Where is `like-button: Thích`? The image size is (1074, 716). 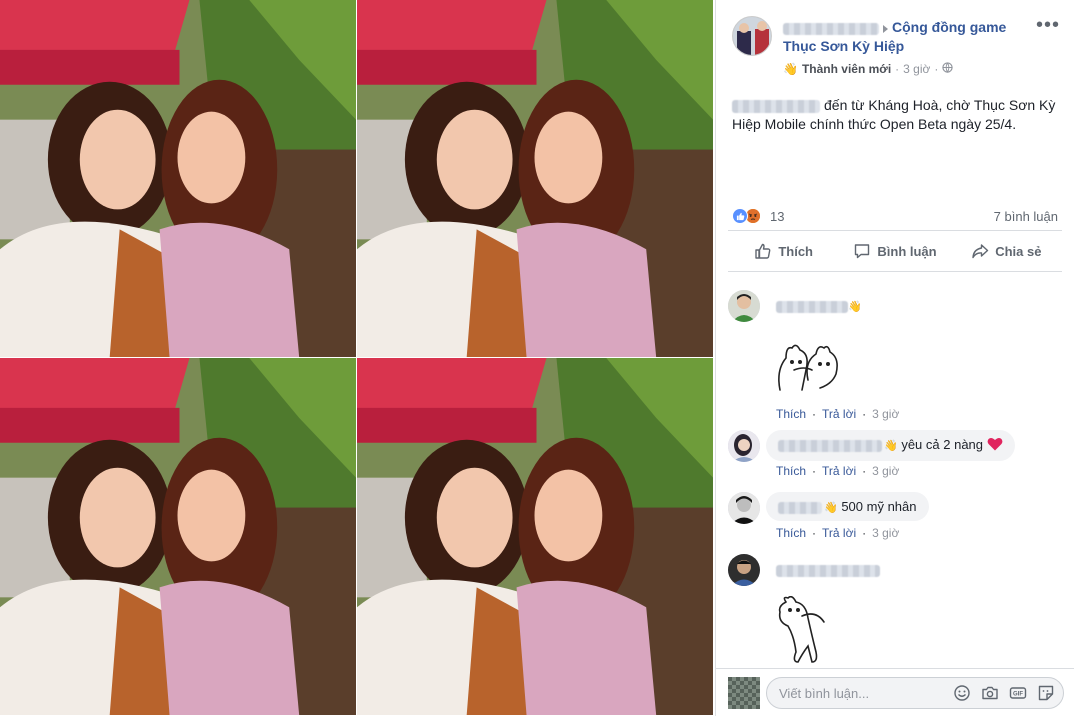
like-button: Thích is located at coordinates (783, 251).